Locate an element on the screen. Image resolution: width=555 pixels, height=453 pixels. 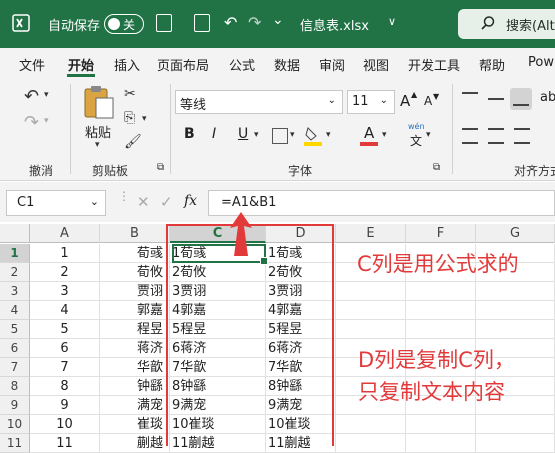
paste-dropdown-icon: ▾ is located at coordinates (97, 145).